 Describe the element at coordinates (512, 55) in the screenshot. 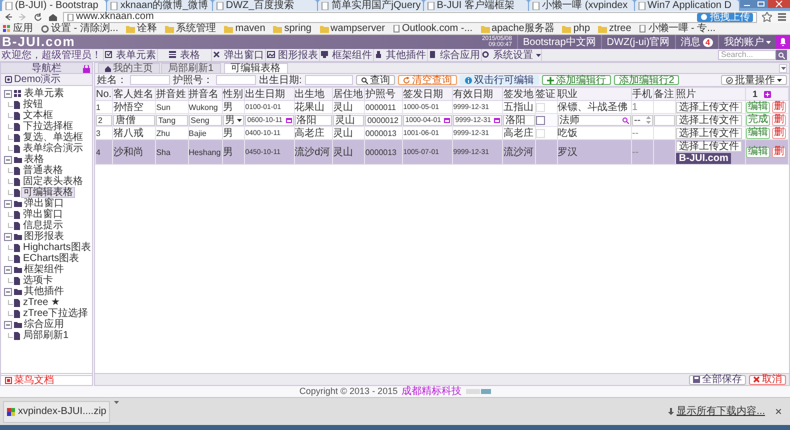

I see `nav-menu-item: 系统设置` at that location.